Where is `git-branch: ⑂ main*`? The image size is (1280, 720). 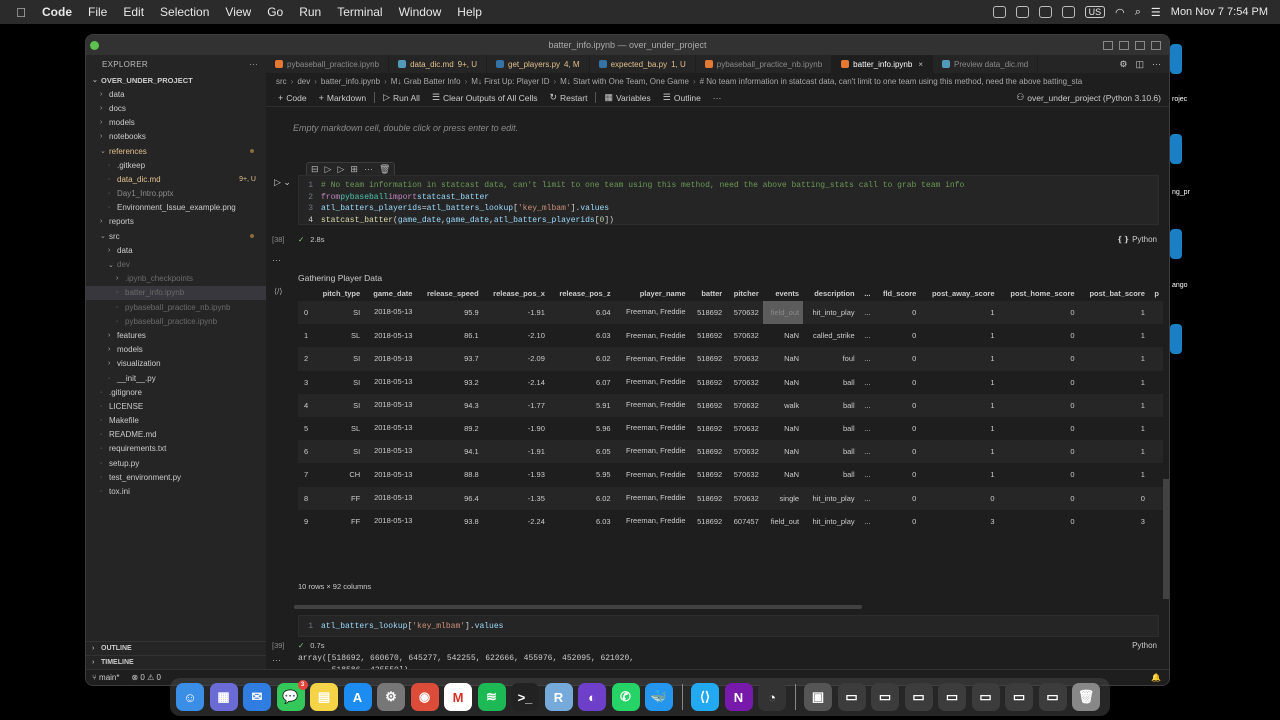 git-branch: ⑂ main* is located at coordinates (105, 677).